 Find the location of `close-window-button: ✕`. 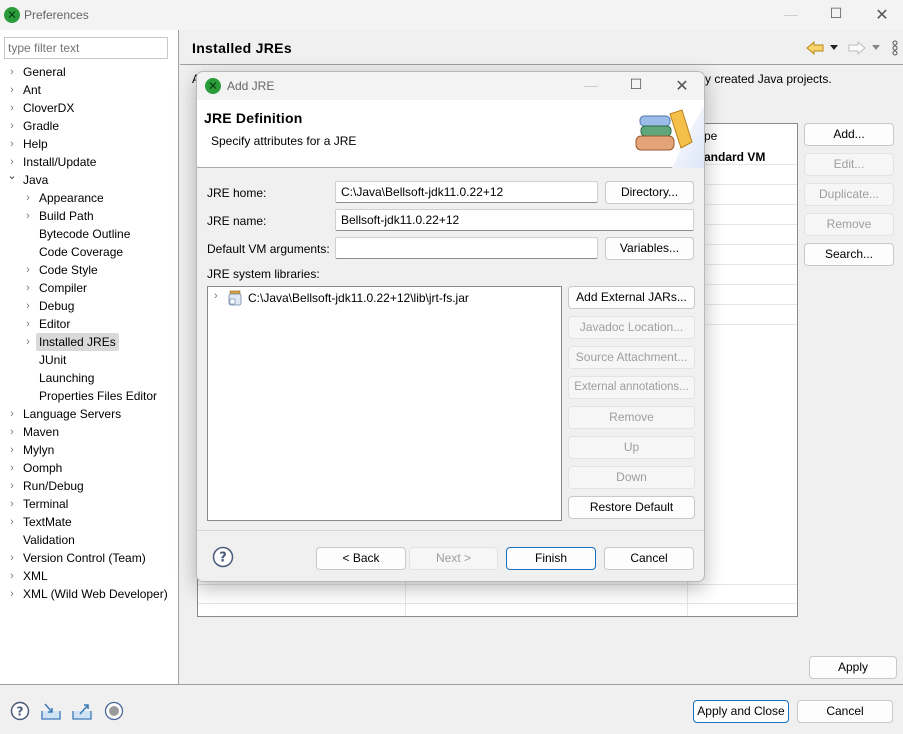

close-window-button: ✕ is located at coordinates (882, 15).